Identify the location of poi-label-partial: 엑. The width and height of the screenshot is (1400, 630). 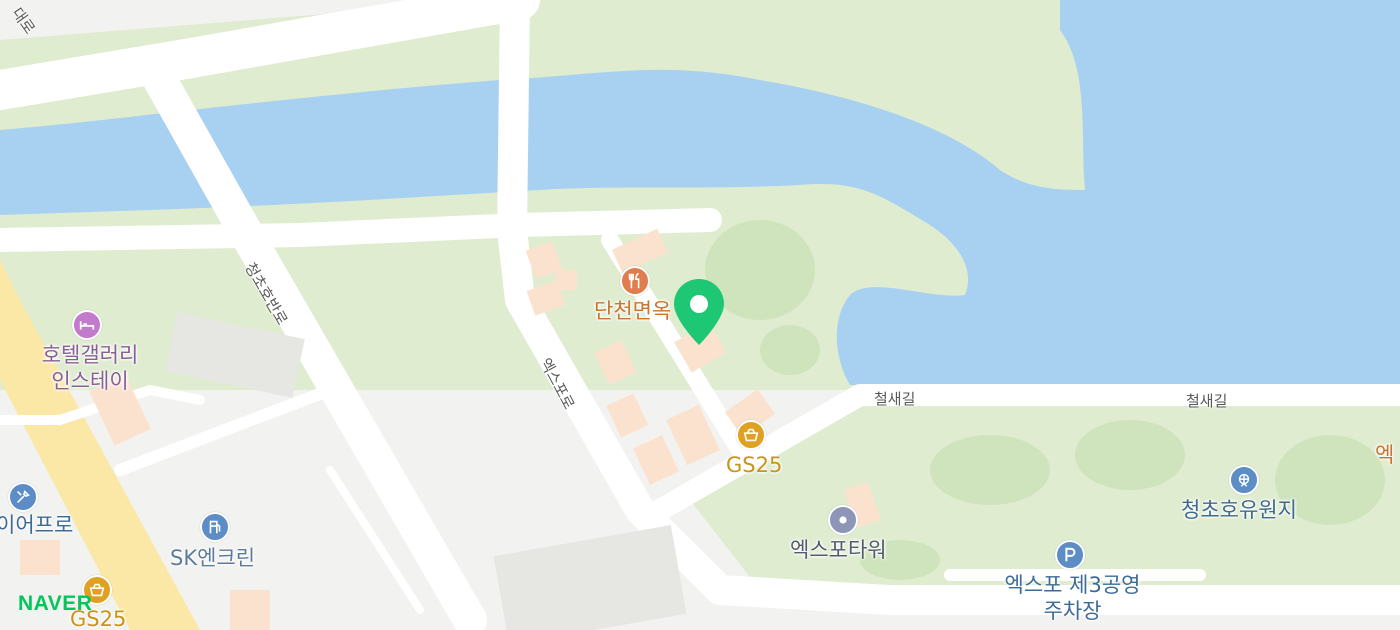
(1384, 455).